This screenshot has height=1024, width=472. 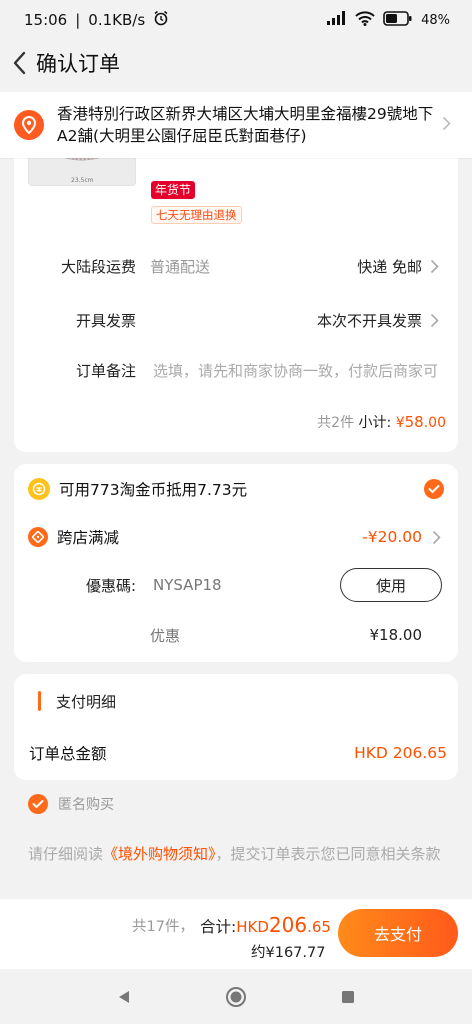 I want to click on title-bar: 确认订单, so click(x=236, y=63).